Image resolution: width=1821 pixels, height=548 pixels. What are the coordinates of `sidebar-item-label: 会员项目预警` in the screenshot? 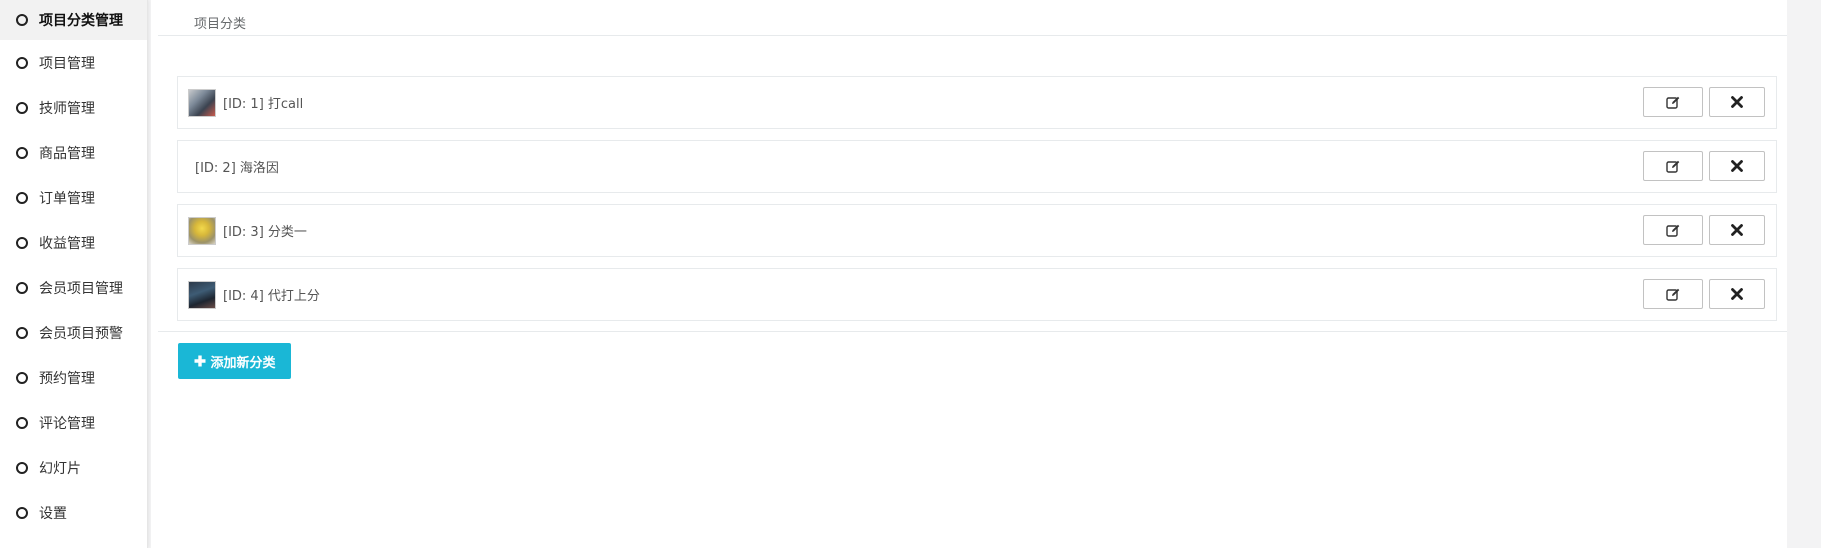 It's located at (81, 333).